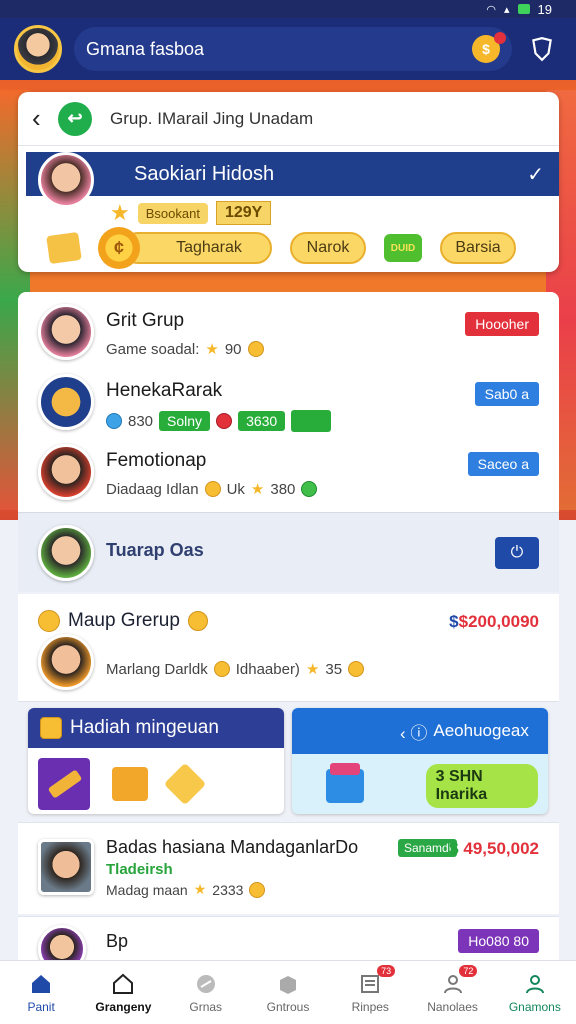  I want to click on weekly-reward-panel: Hadiah mingeuan, so click(156, 761).